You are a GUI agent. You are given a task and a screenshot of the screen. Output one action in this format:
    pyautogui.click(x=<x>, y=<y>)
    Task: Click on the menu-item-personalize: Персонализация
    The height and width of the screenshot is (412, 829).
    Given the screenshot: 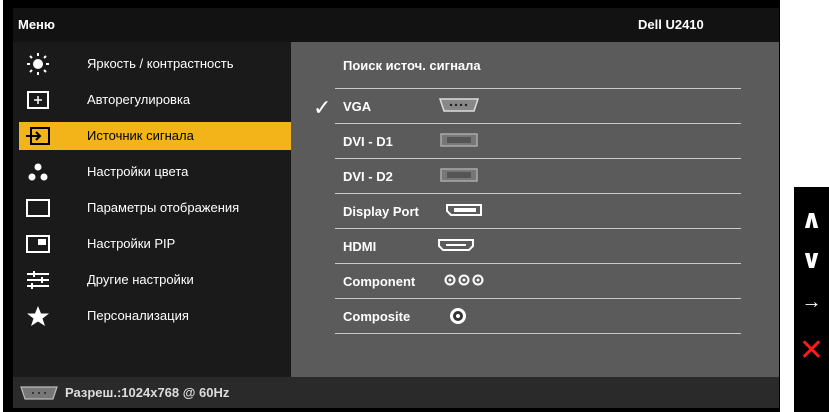 What is the action you would take?
    pyautogui.click(x=155, y=316)
    